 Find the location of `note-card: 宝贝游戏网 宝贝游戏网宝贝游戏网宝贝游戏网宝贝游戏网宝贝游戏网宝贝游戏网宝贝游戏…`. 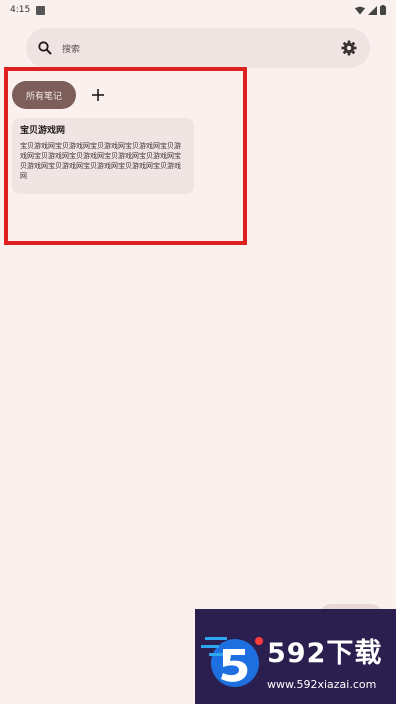

note-card: 宝贝游戏网 宝贝游戏网宝贝游戏网宝贝游戏网宝贝游戏网宝贝游戏网宝贝游戏网宝贝游戏… is located at coordinates (103, 156).